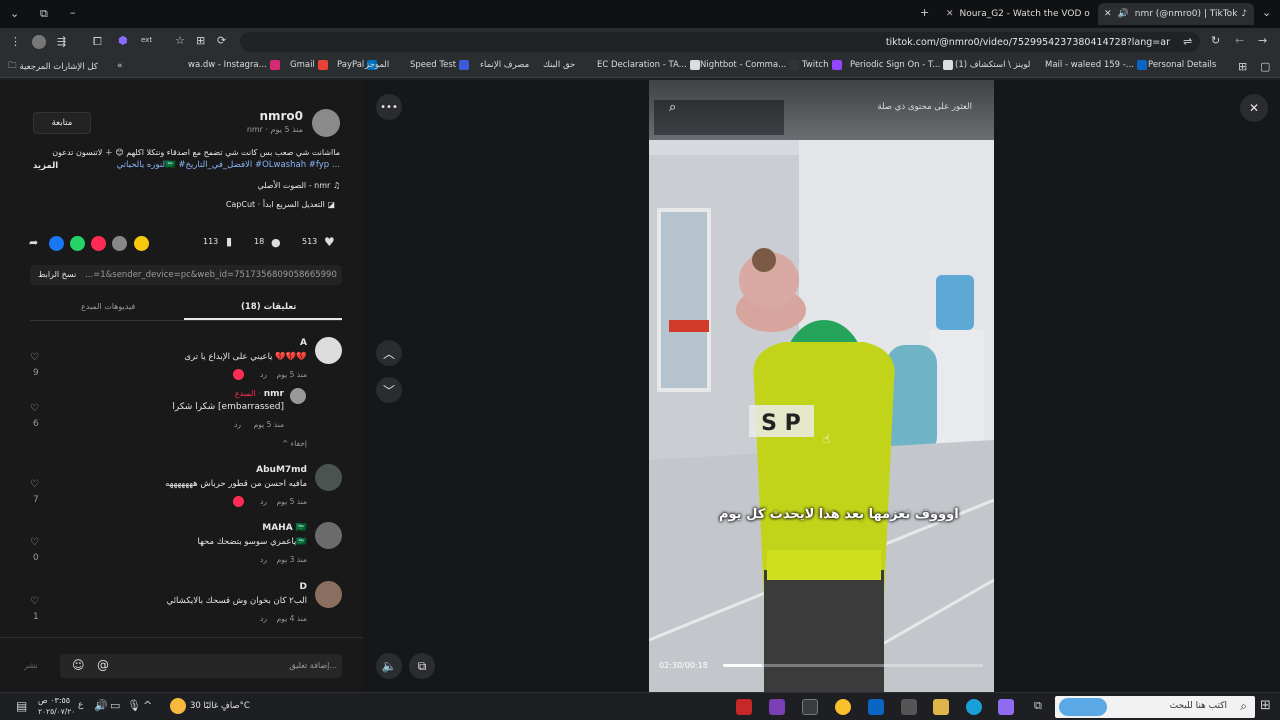  I want to click on store-icon, so click(909, 707).